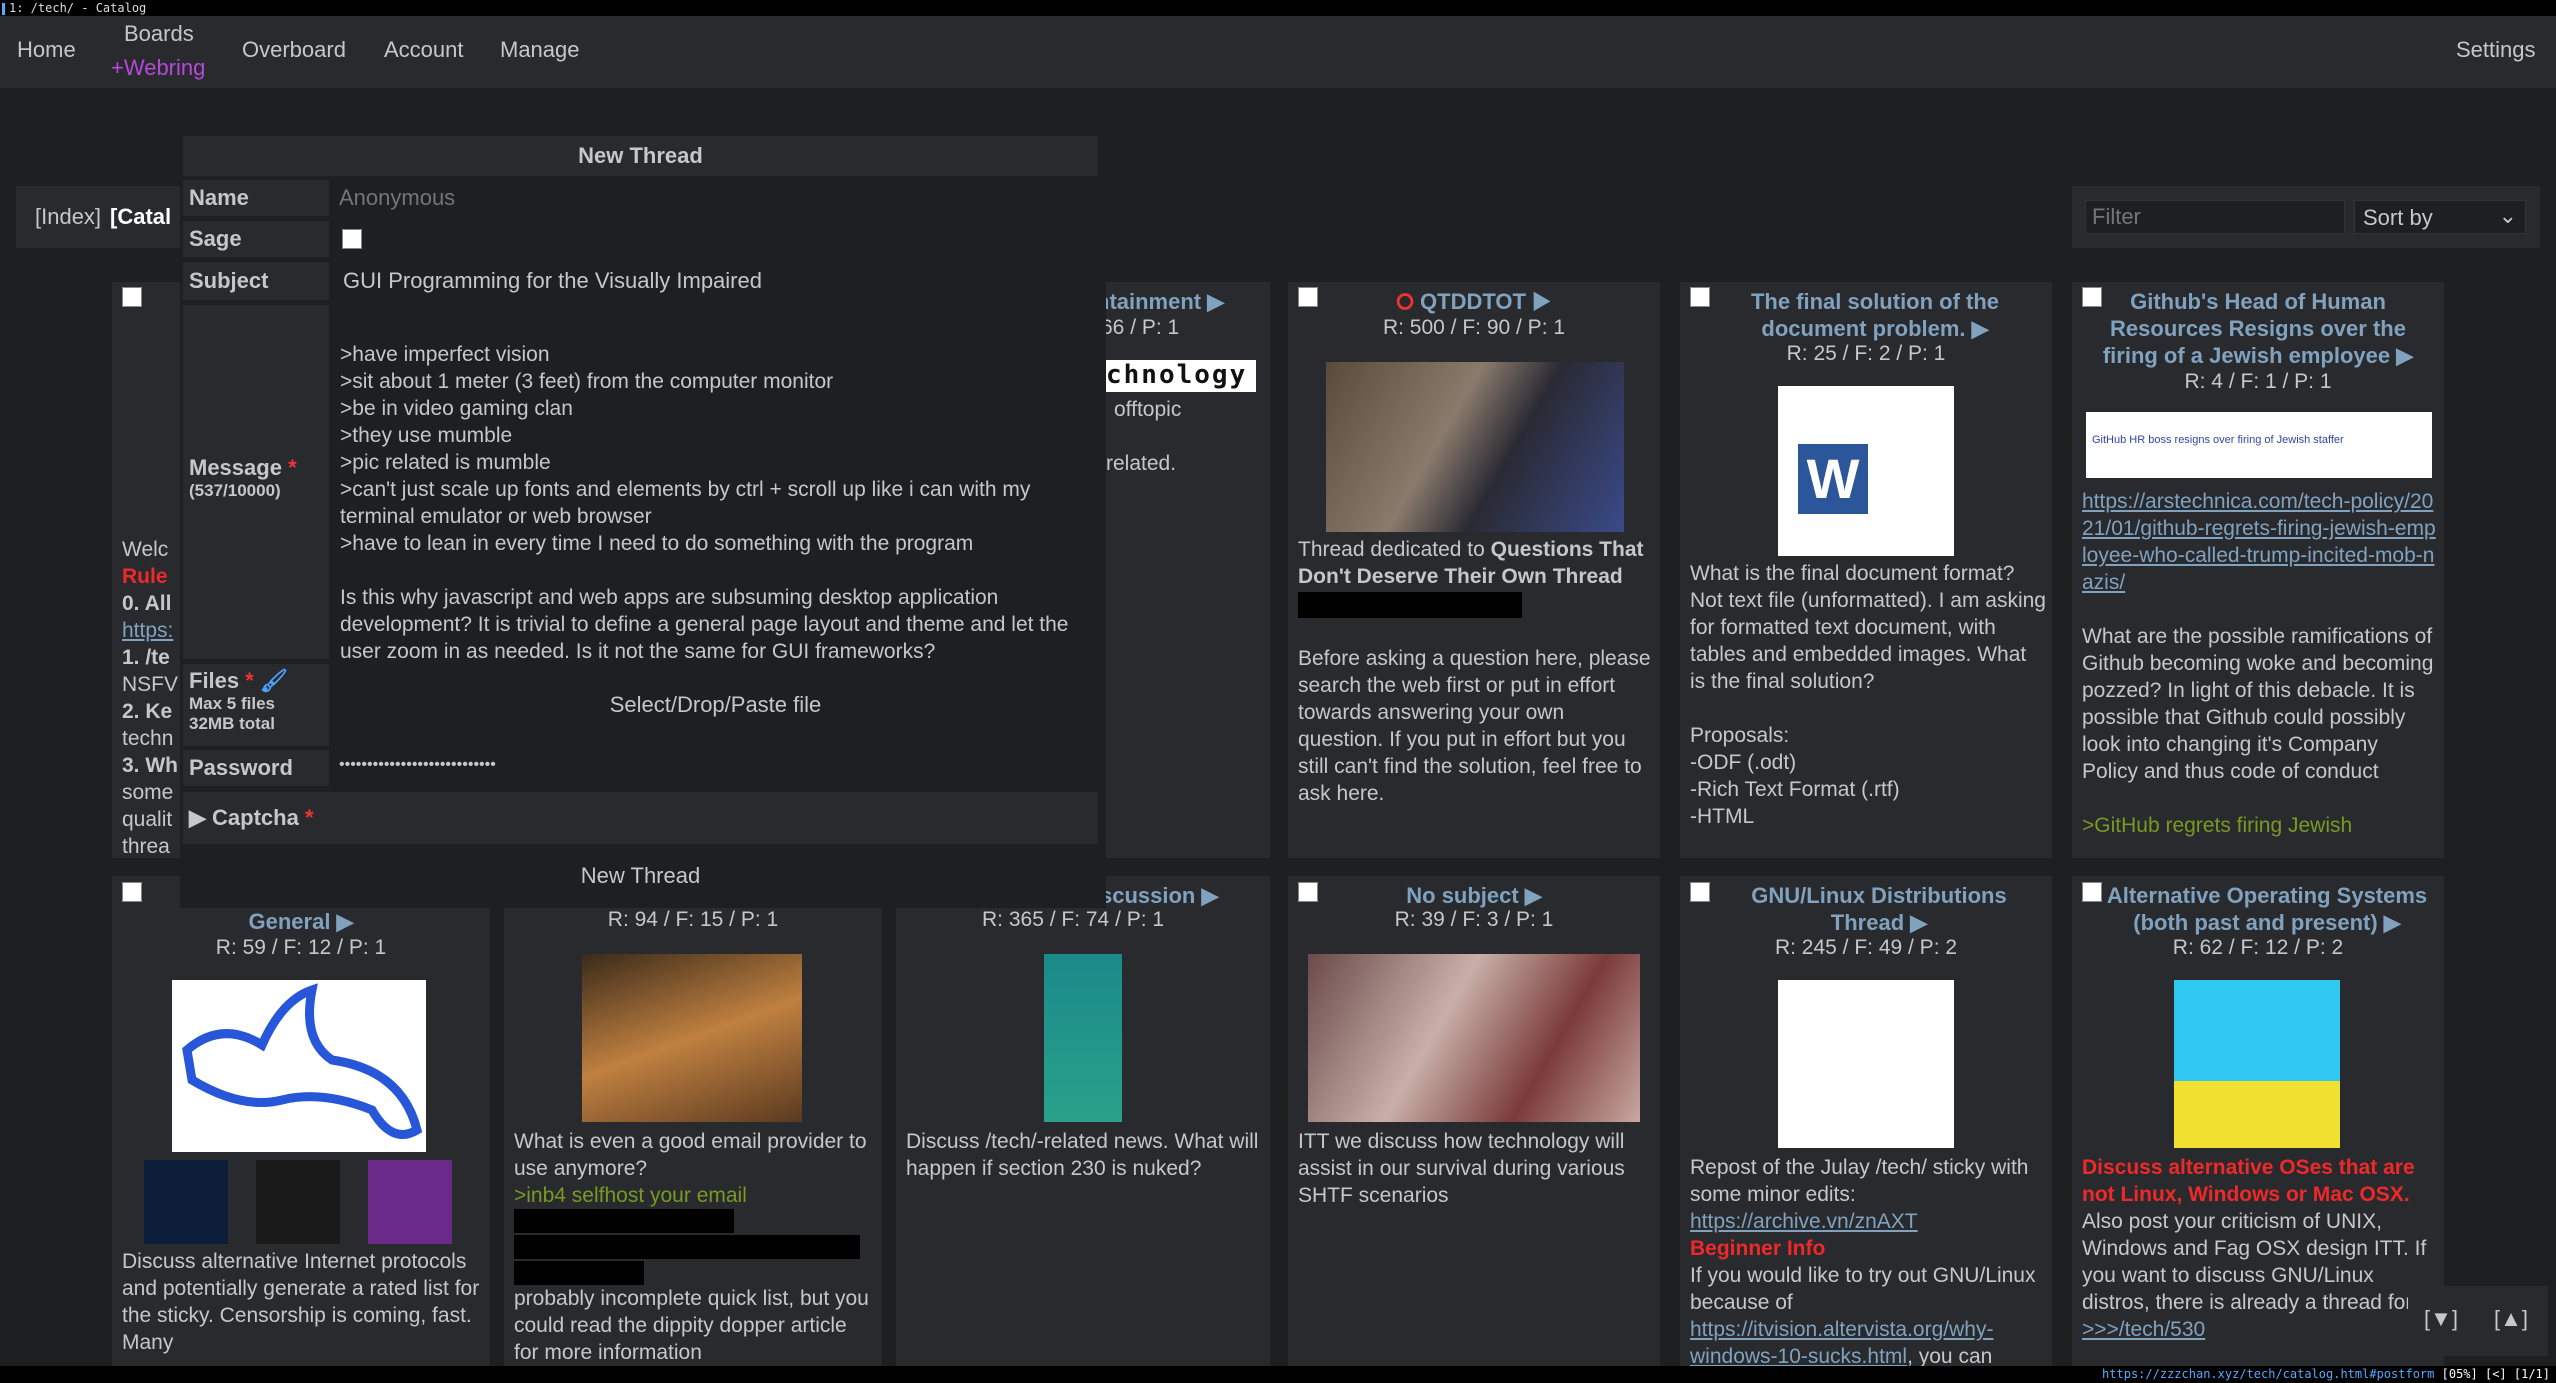  I want to click on message-label: Message * (537/10000), so click(256, 482).